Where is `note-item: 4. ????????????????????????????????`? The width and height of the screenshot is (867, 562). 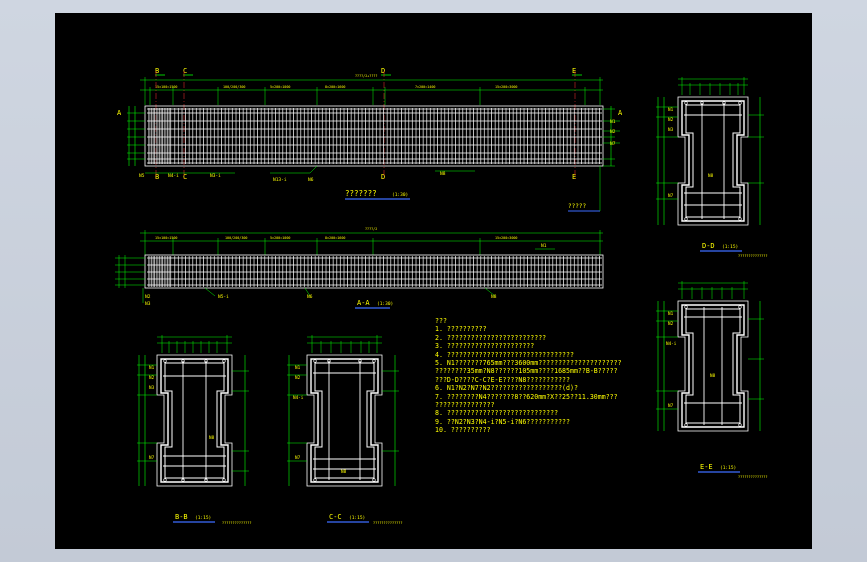 note-item: 4. ???????????????????????????????? is located at coordinates (504, 354).